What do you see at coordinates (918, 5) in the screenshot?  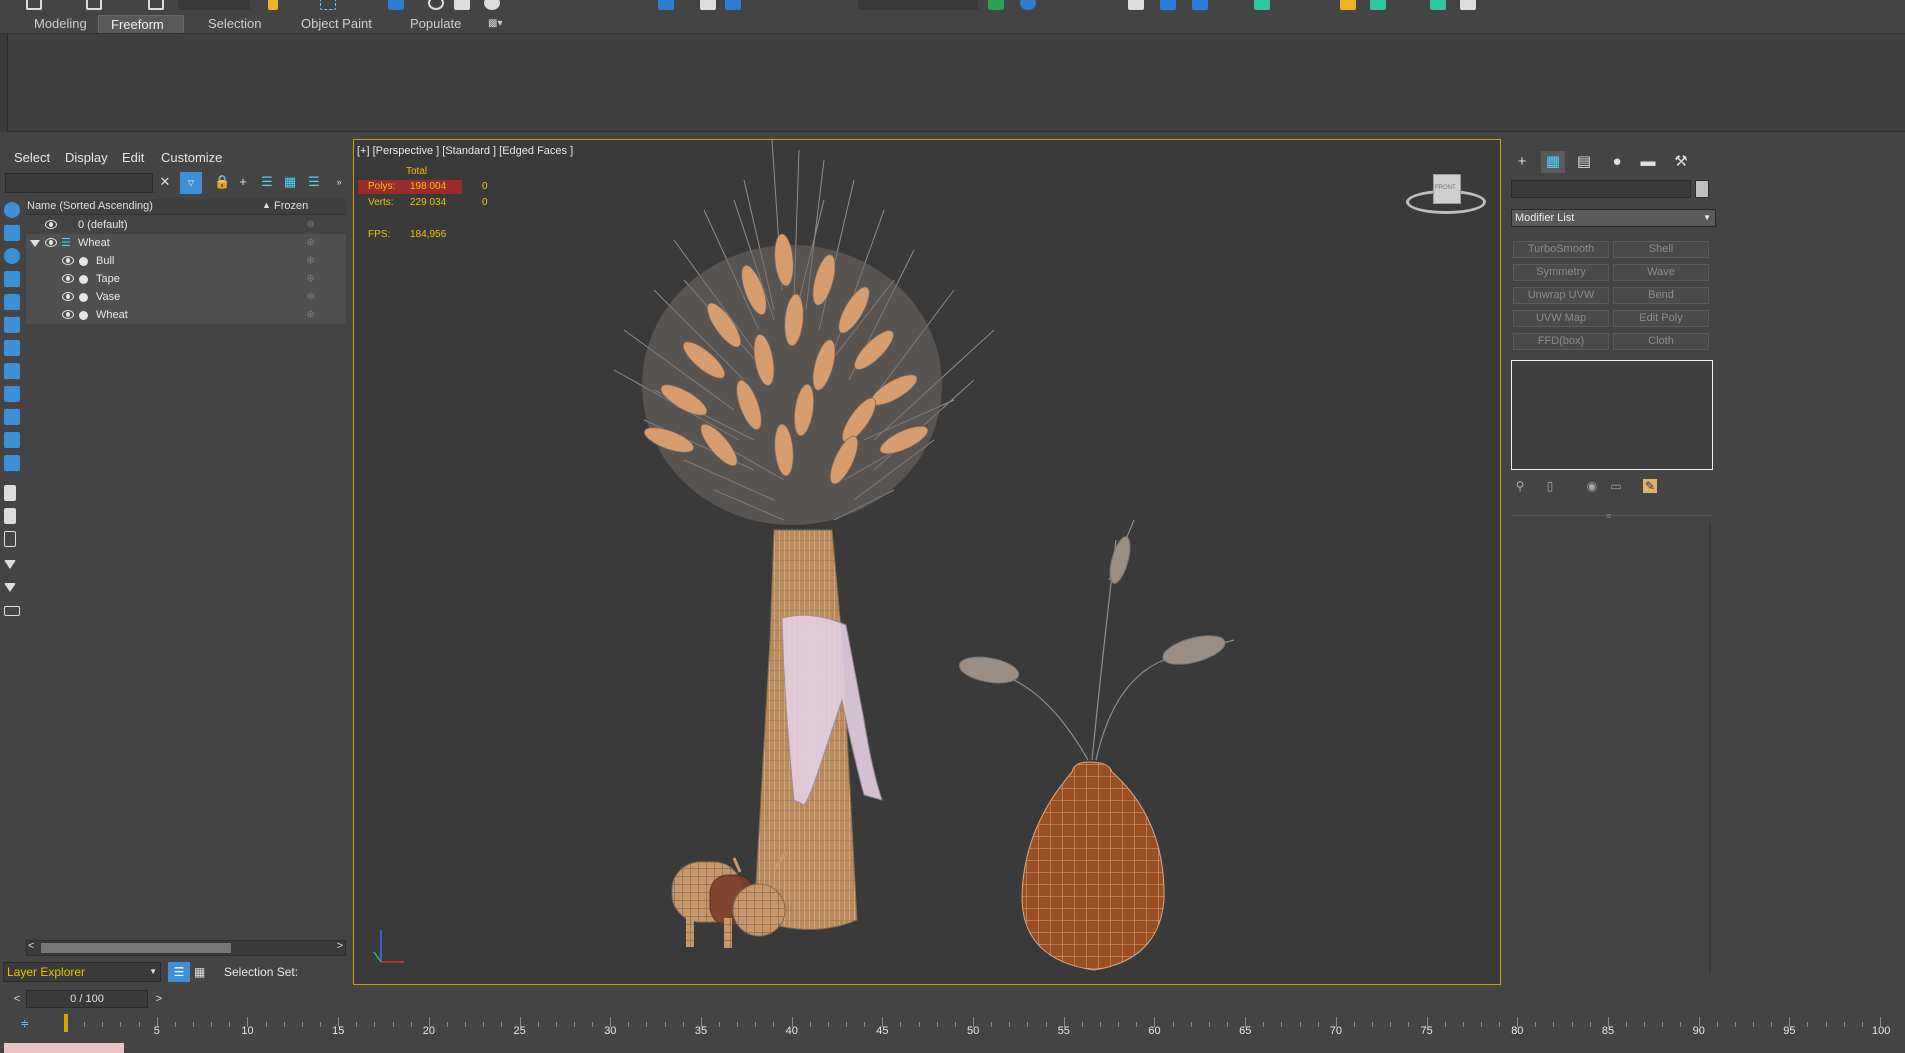 I see `named-selection-dropdown` at bounding box center [918, 5].